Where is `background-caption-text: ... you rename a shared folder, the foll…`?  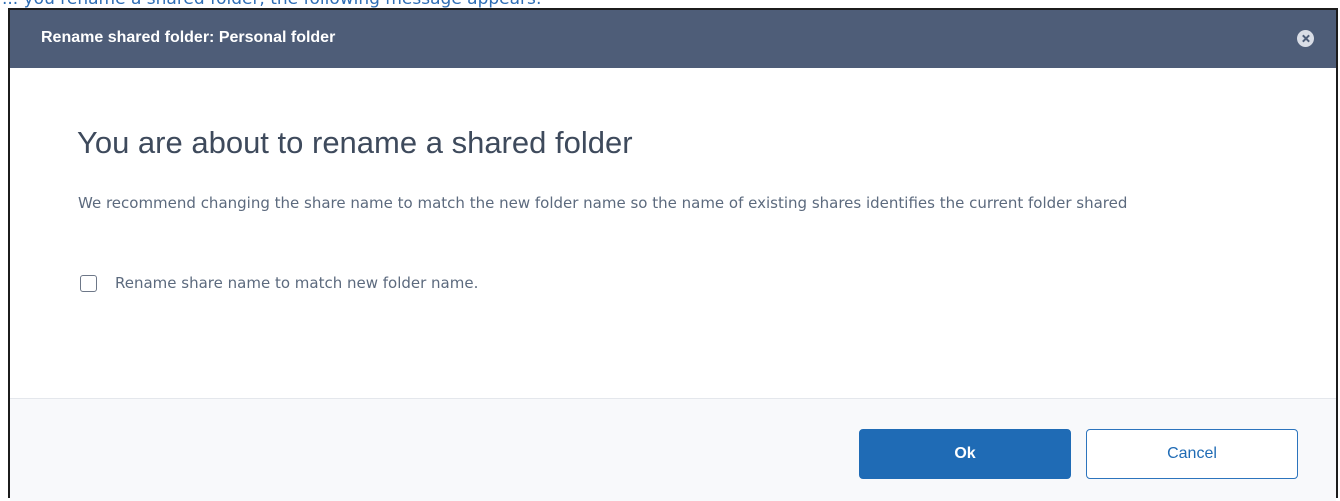
background-caption-text: ... you rename a shared folder, the foll… is located at coordinates (272, 4).